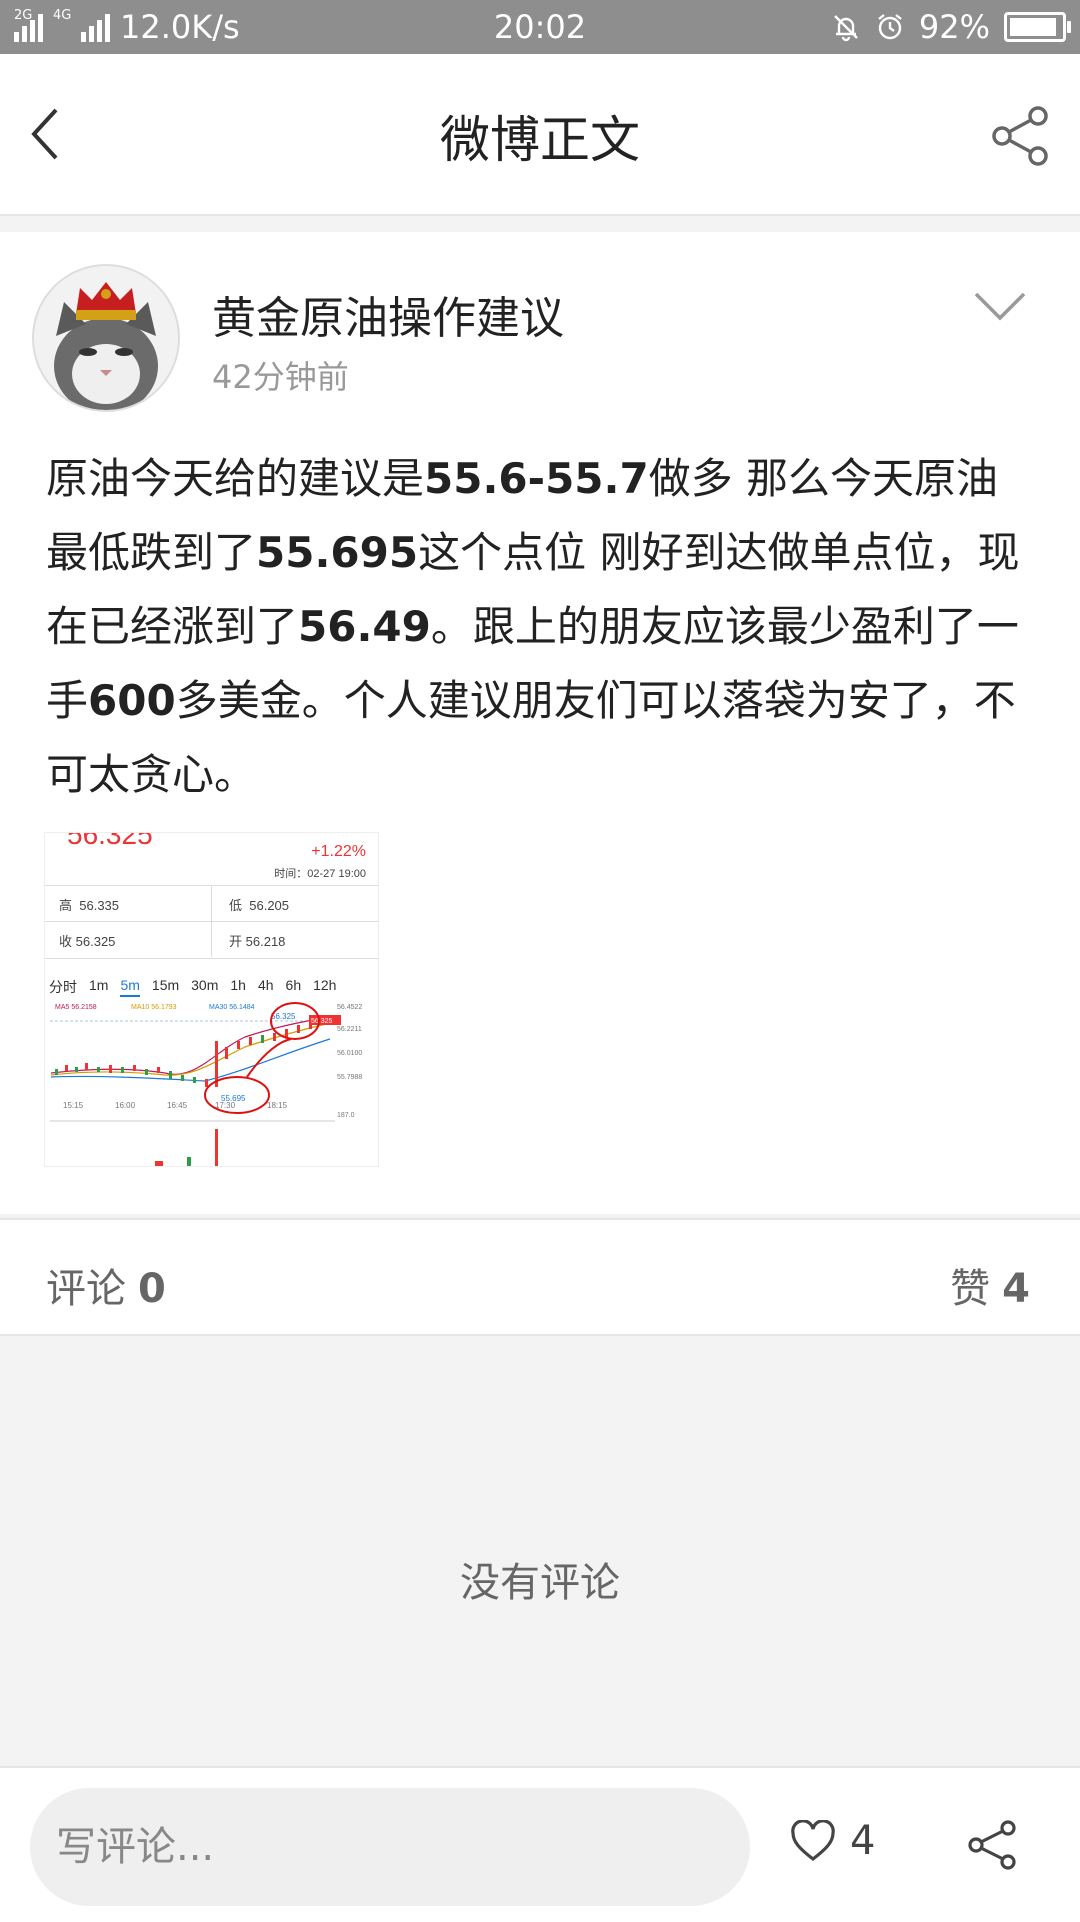 The image size is (1080, 1922). Describe the element at coordinates (106, 1285) in the screenshot. I see `comments-tab: 评论 0` at that location.